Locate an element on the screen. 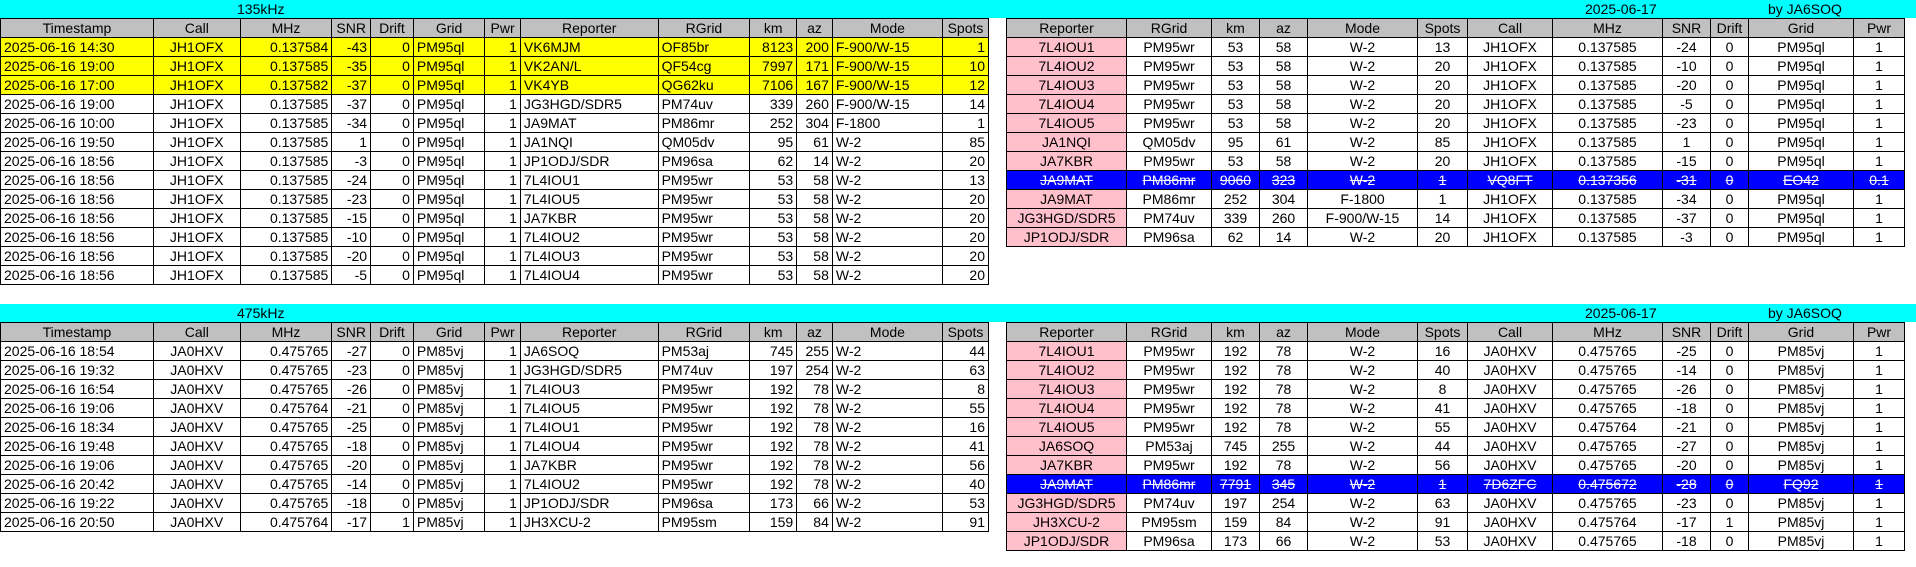 Image resolution: width=1916 pixels, height=567 pixels. cell-timestamp: 2025-06-16 18:54 is located at coordinates (77, 351).